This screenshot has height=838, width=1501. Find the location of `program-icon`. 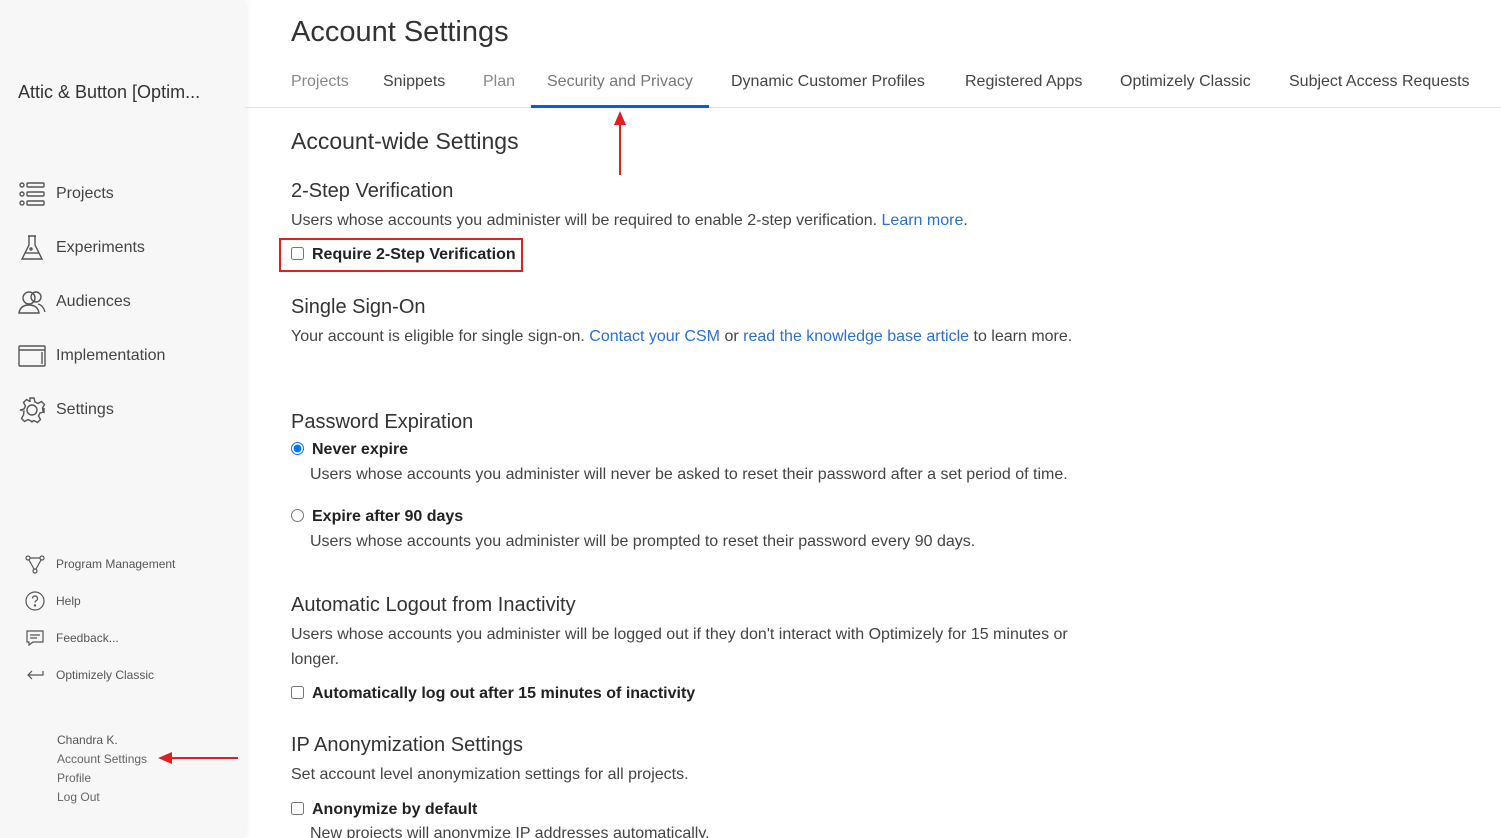

program-icon is located at coordinates (35, 564).